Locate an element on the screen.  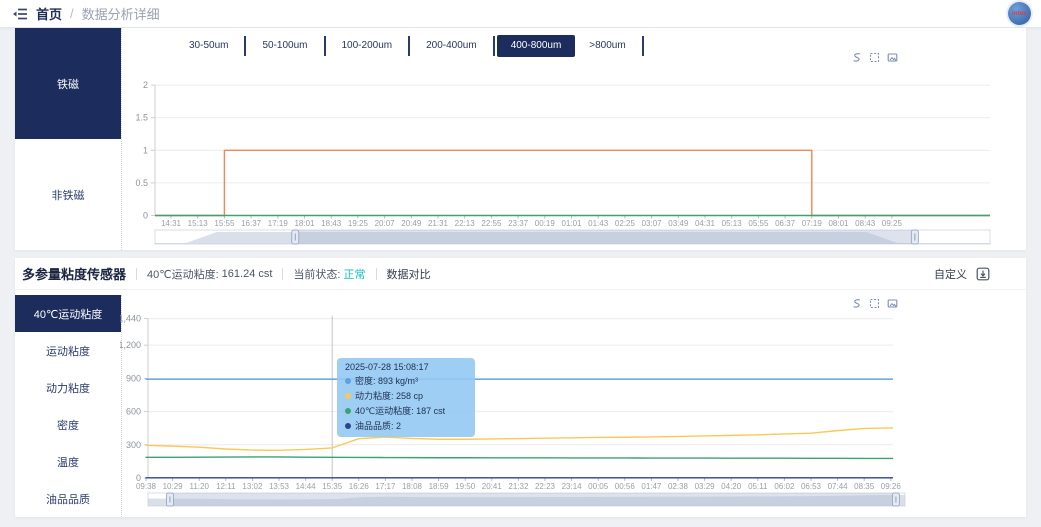
breadcrumb-current: 数据分析详细 is located at coordinates (120, 14).